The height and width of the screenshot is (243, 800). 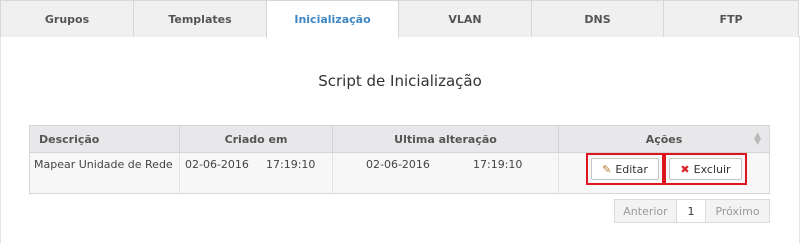 I want to click on column-header-descricao: Descrição, so click(x=105, y=139).